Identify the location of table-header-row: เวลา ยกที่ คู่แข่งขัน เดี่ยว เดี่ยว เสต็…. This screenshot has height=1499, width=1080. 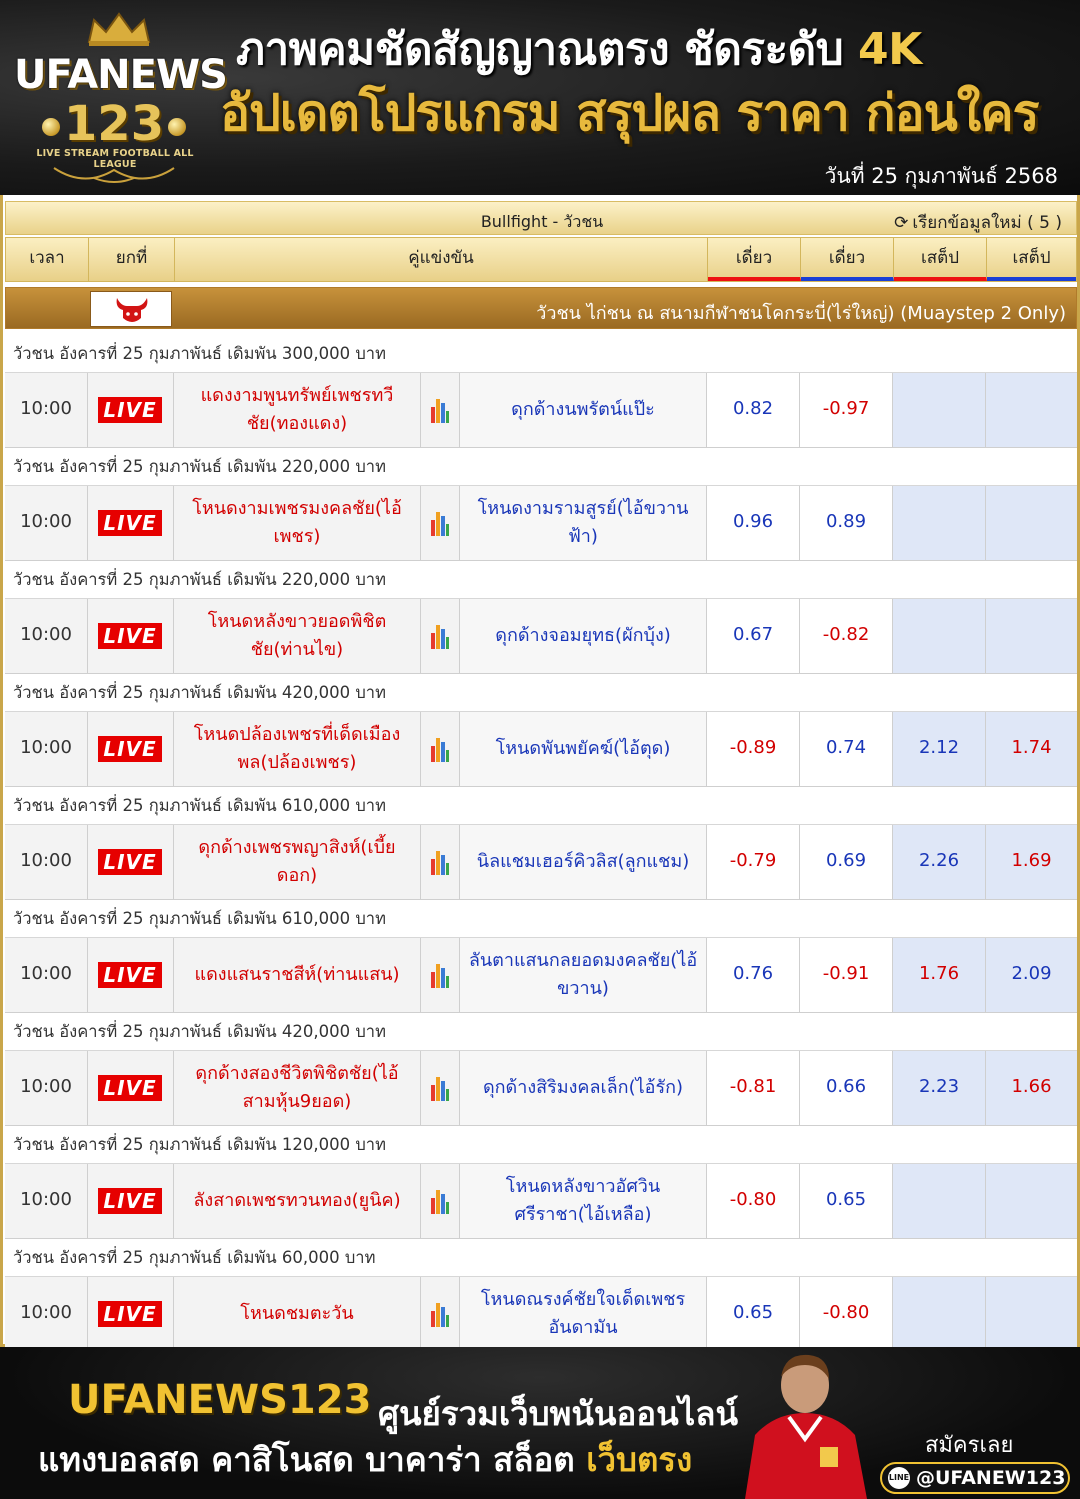
(541, 259).